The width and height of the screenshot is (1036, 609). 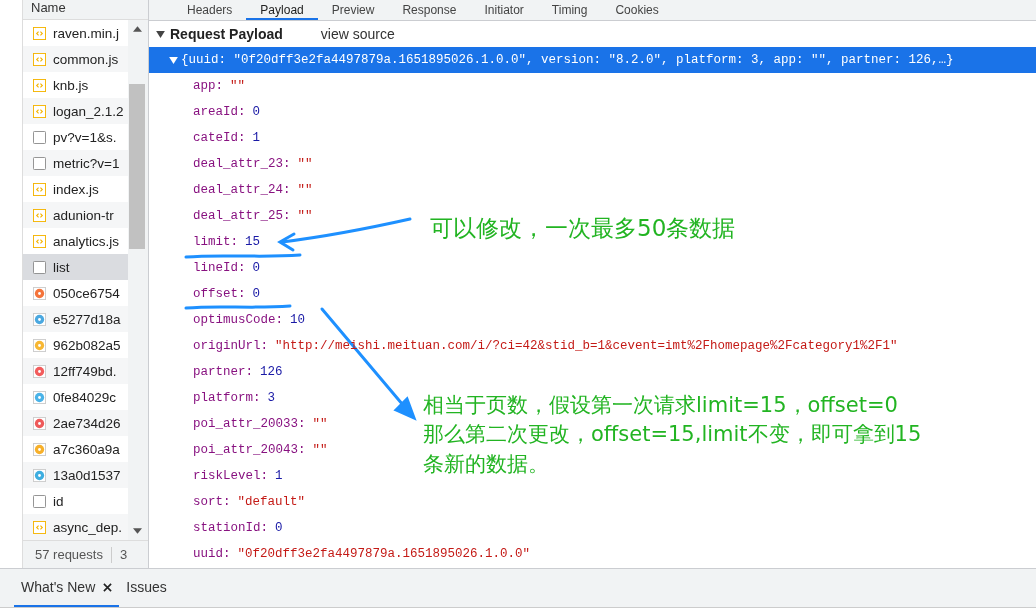 I want to click on request-item: 050ce6754, so click(x=75, y=293).